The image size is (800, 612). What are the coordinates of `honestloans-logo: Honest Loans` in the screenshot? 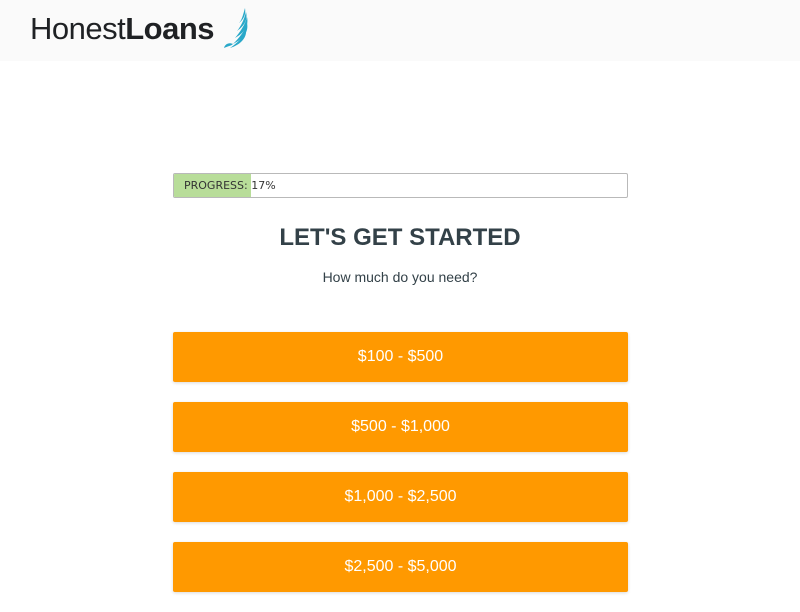 It's located at (140, 28).